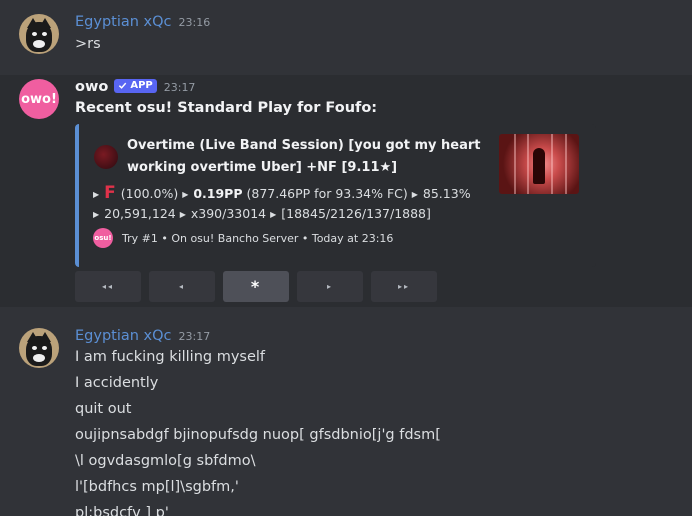 This screenshot has height=516, width=692. I want to click on bot-username: owo, so click(91, 87).